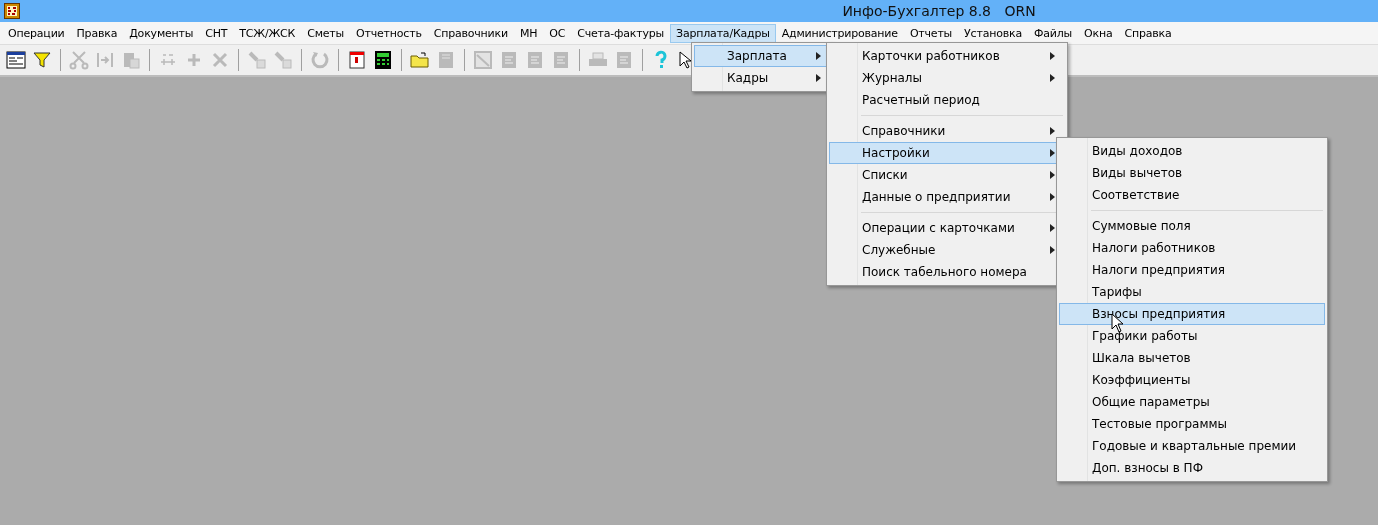  Describe the element at coordinates (216, 33) in the screenshot. I see `menu-item: СНТ` at that location.